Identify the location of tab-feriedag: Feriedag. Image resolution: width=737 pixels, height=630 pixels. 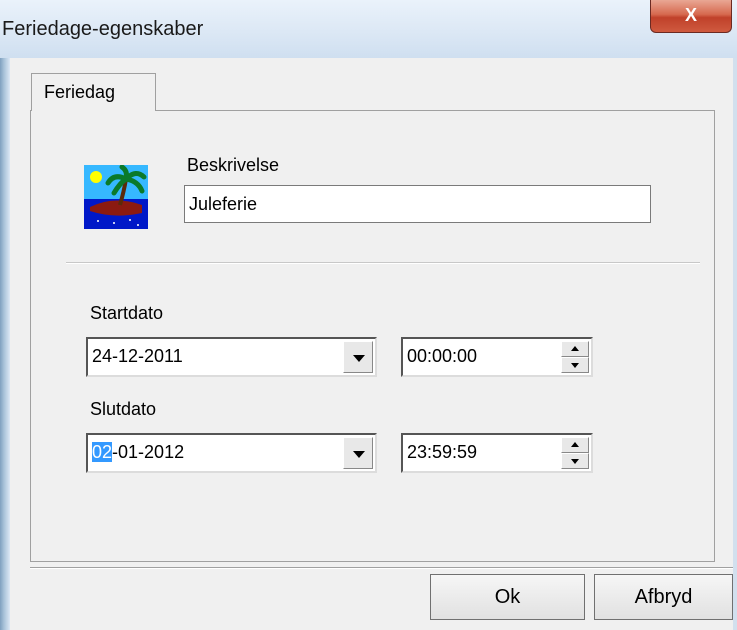
(93, 92).